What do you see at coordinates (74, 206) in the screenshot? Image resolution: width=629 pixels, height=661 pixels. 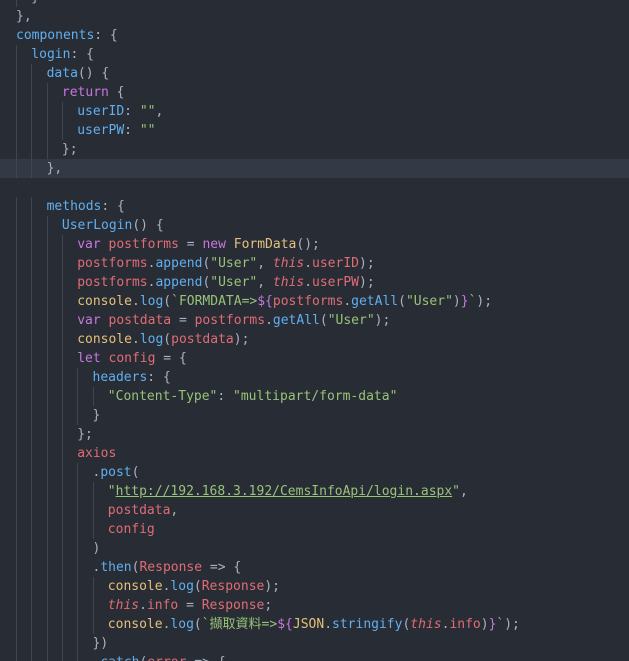 I see `code-token: methods` at bounding box center [74, 206].